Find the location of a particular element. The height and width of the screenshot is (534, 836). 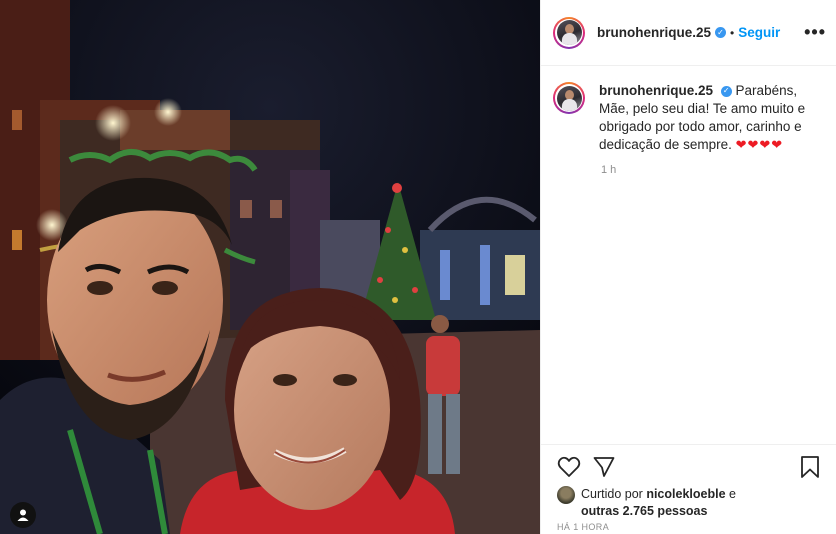

user-tag-button is located at coordinates (23, 515).